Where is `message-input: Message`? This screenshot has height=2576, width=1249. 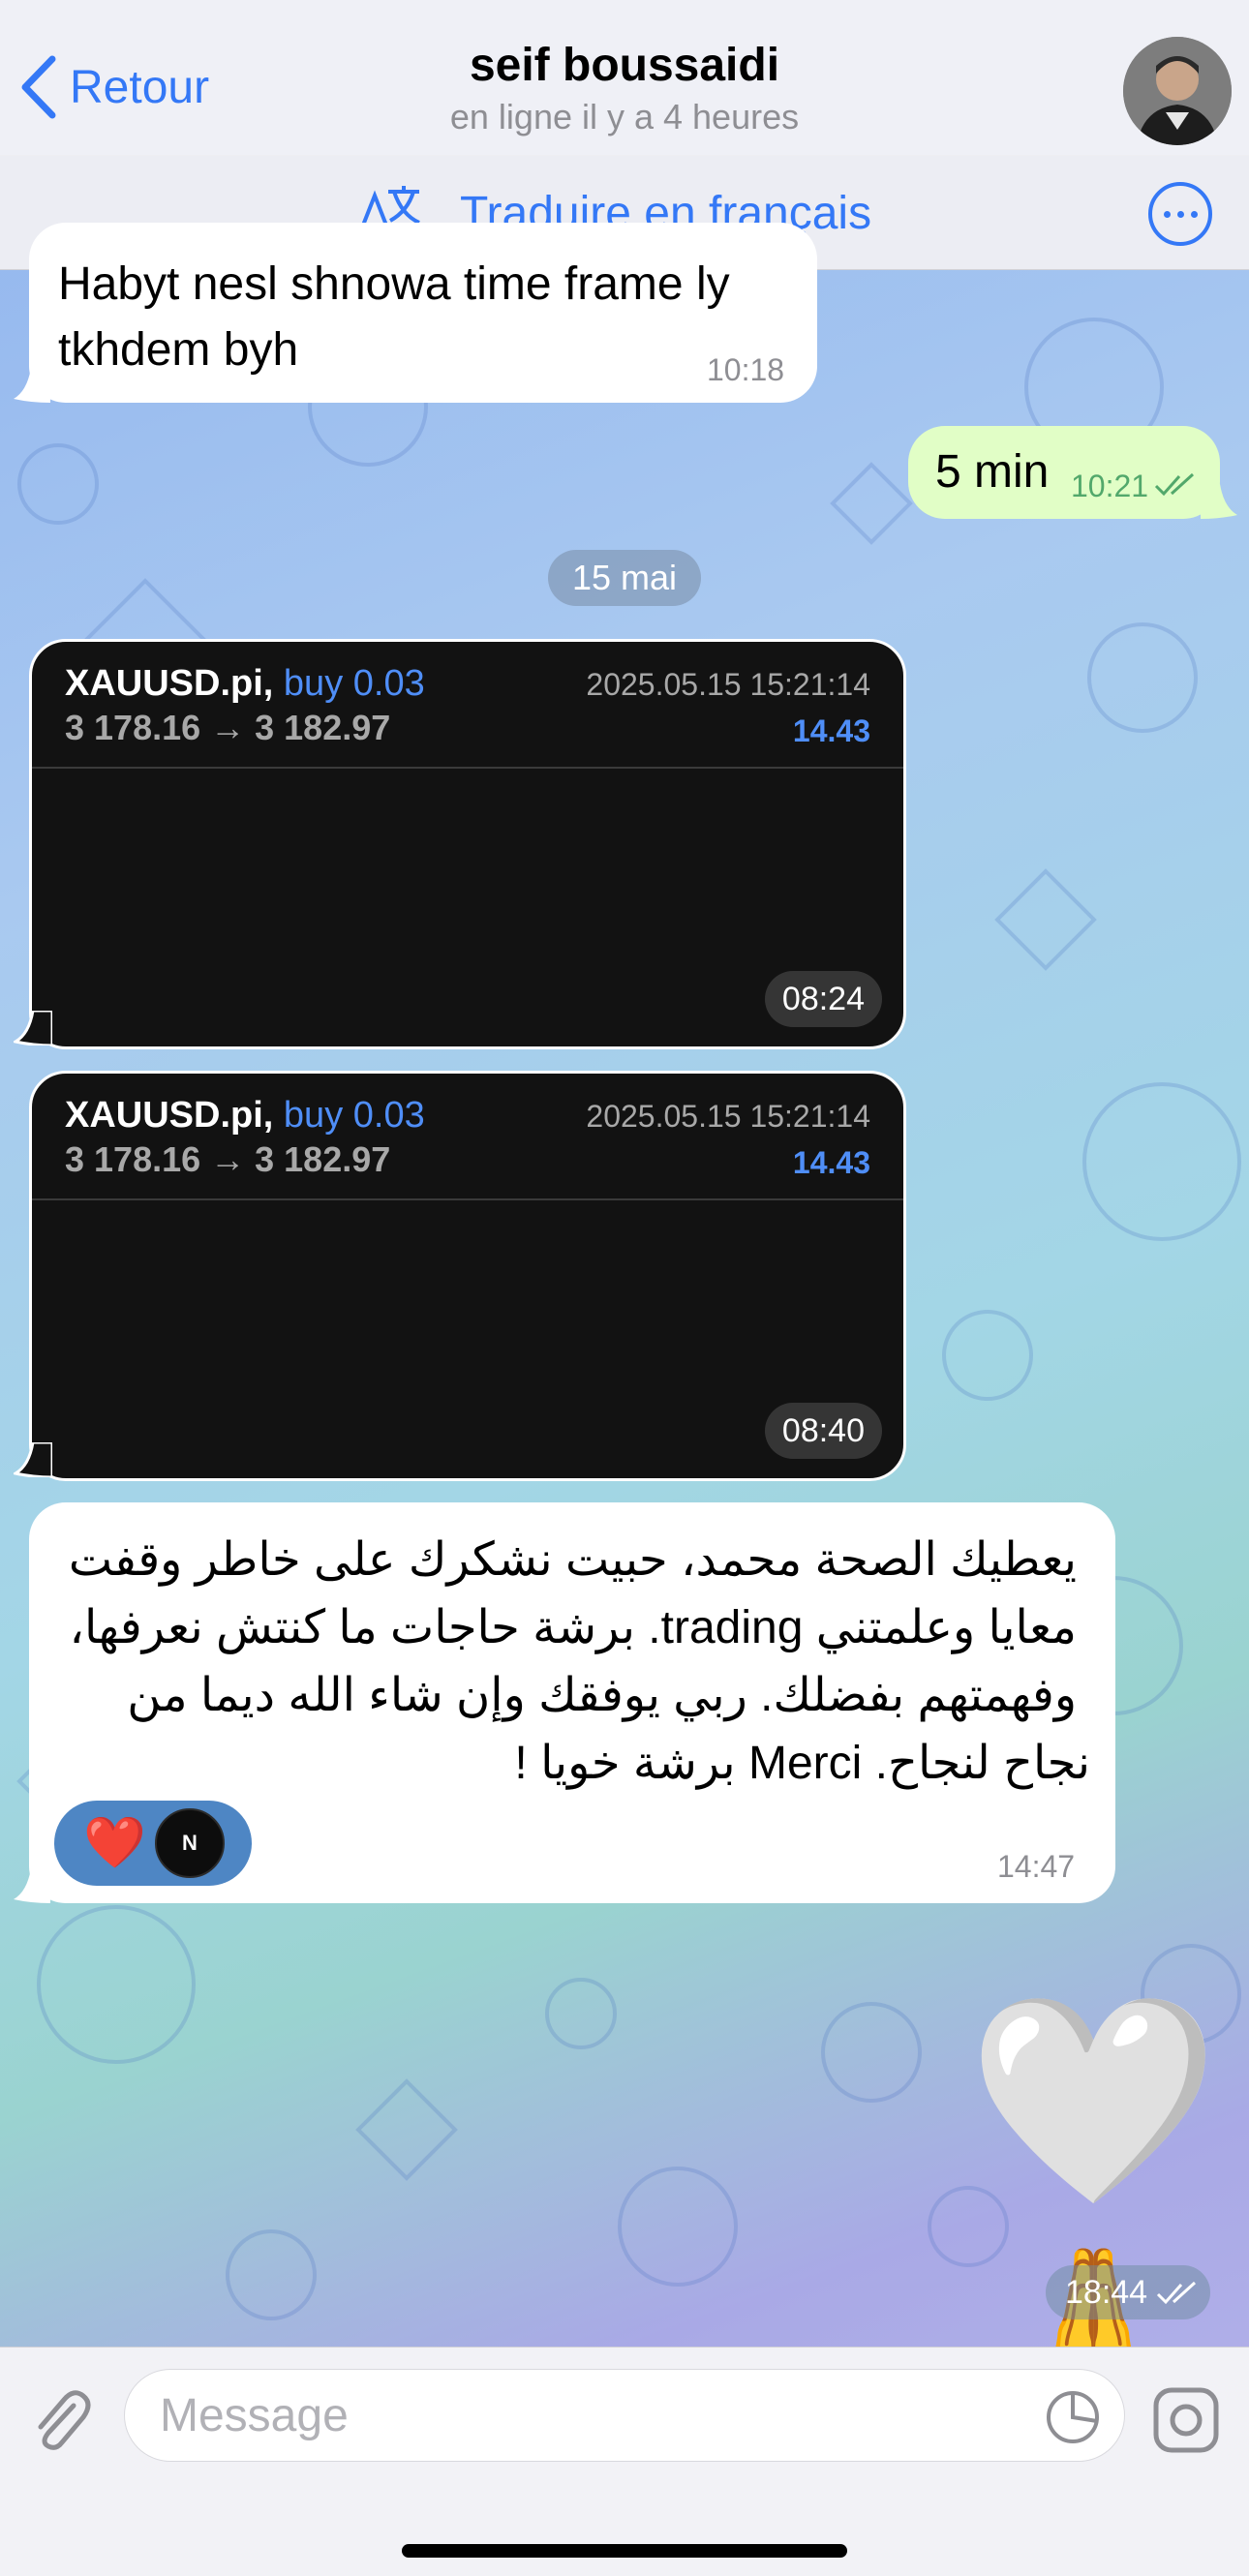 message-input: Message is located at coordinates (624, 2415).